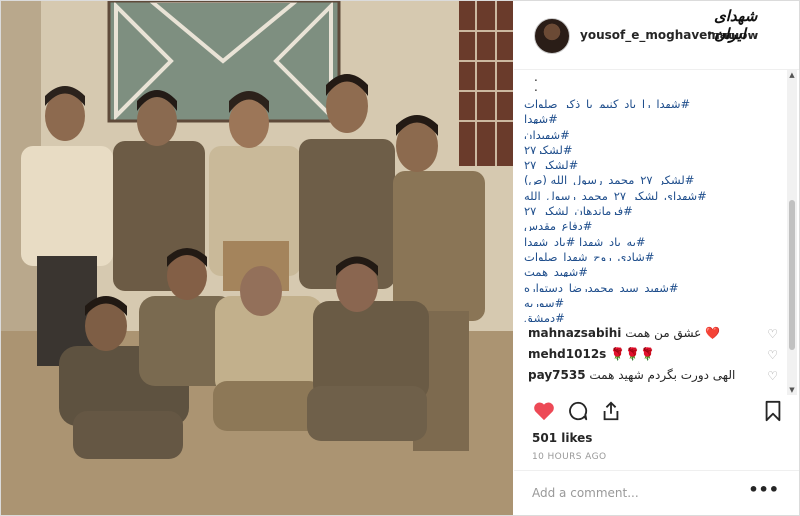  What do you see at coordinates (541, 117) in the screenshot?
I see `hashtag-link: #شهدا` at bounding box center [541, 117].